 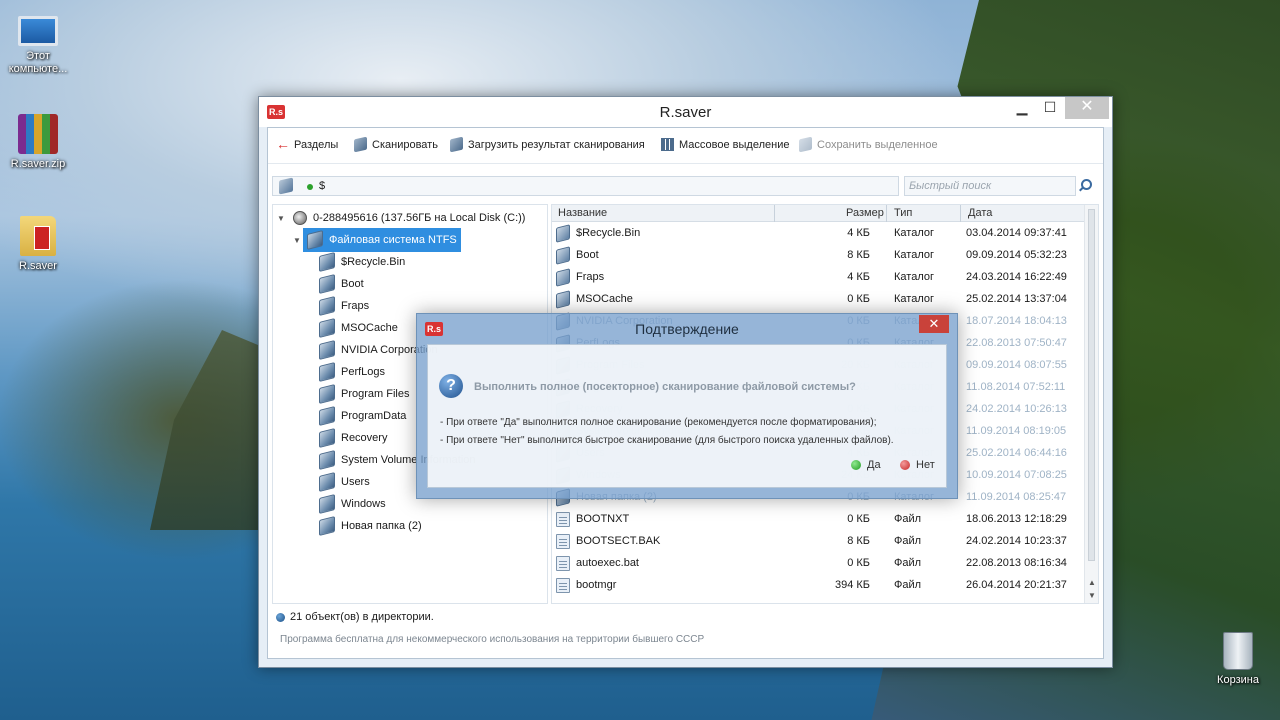 I want to click on tree-item: Users, so click(x=338, y=482).